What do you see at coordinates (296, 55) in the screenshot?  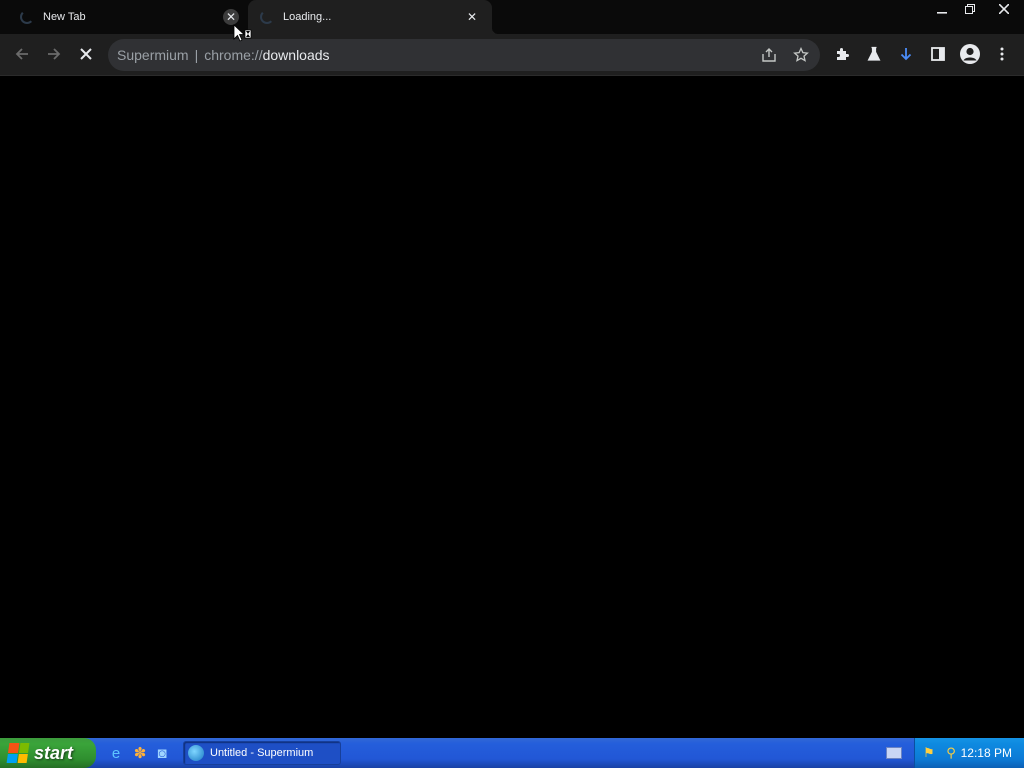 I see `address-url-path: downloads` at bounding box center [296, 55].